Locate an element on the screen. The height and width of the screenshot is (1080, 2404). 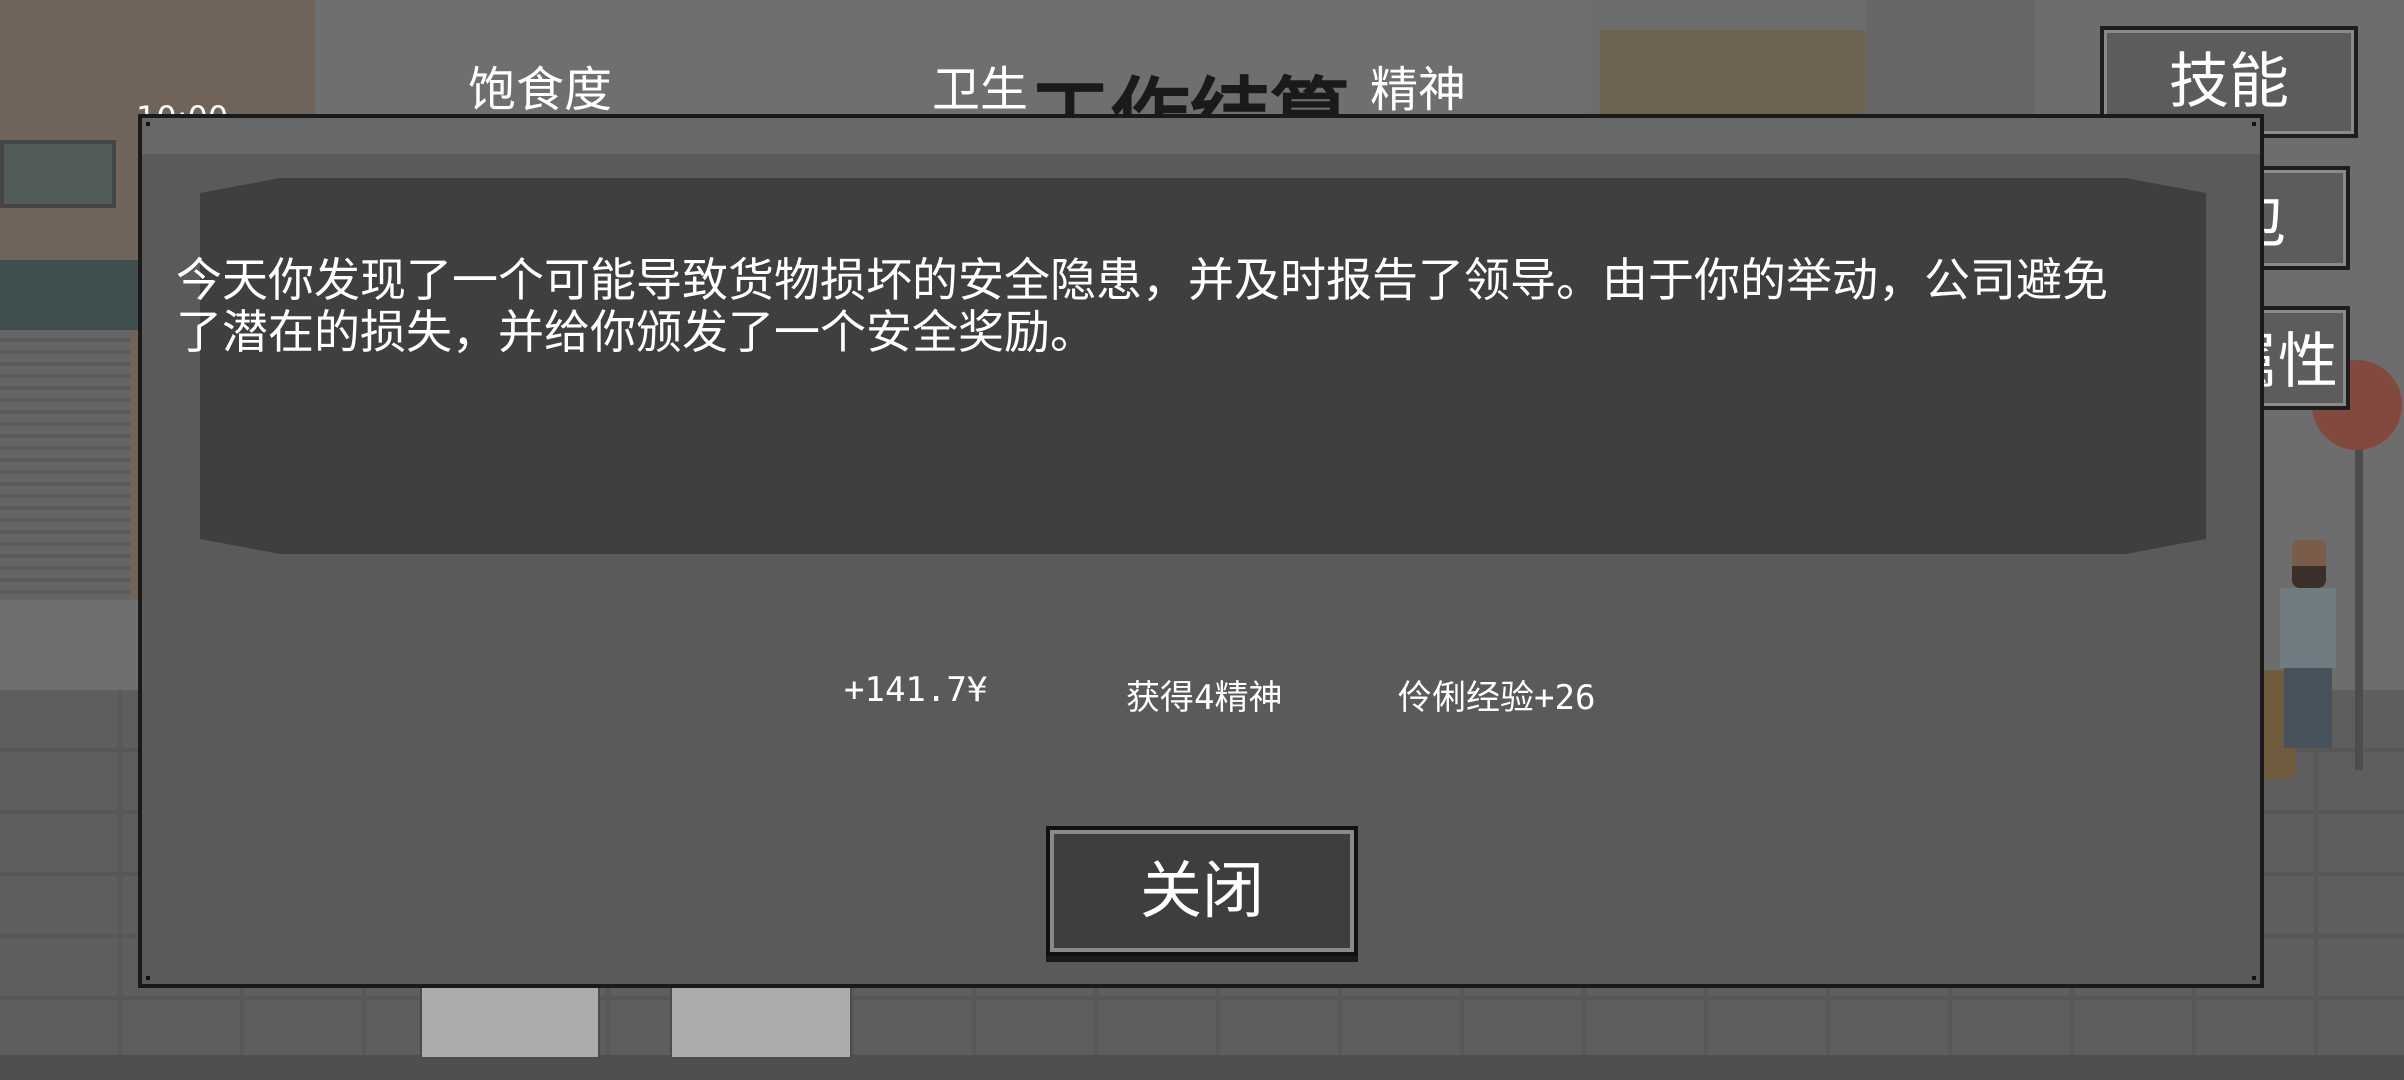
reward-money: +141.7¥ is located at coordinates (916, 690).